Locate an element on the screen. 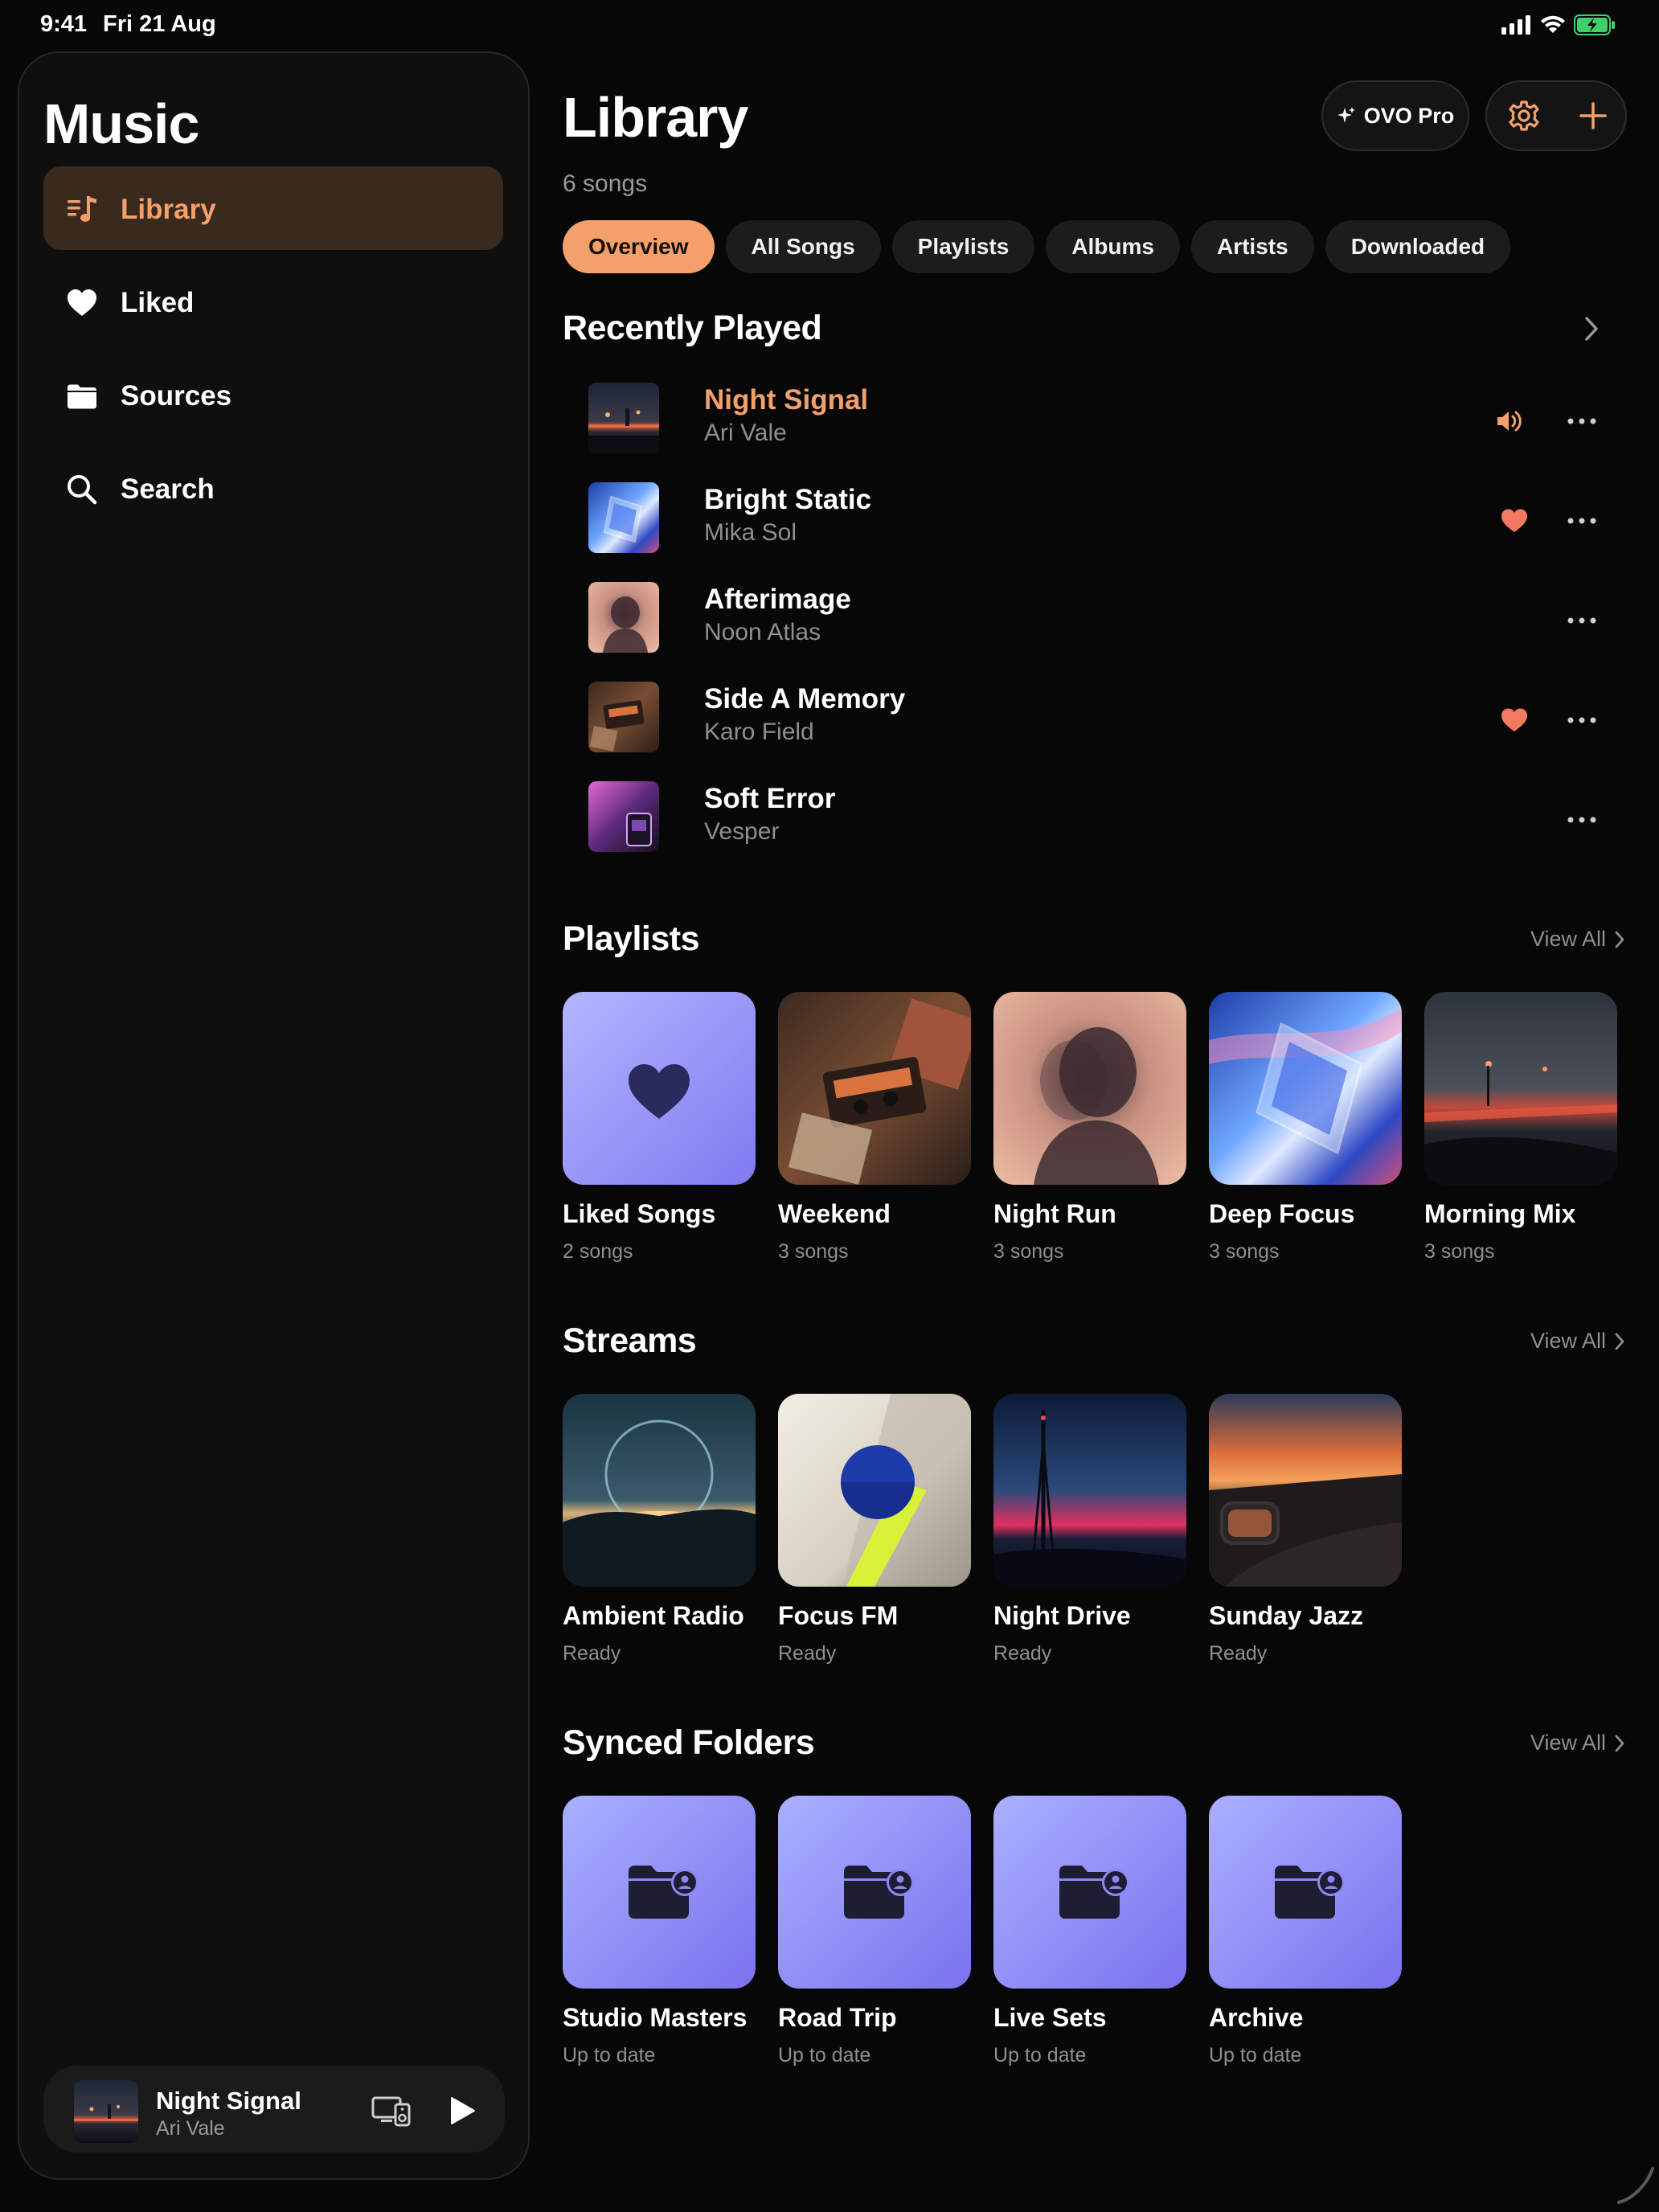 The height and width of the screenshot is (2212, 1659). sidebar-item-library: Library is located at coordinates (273, 208).